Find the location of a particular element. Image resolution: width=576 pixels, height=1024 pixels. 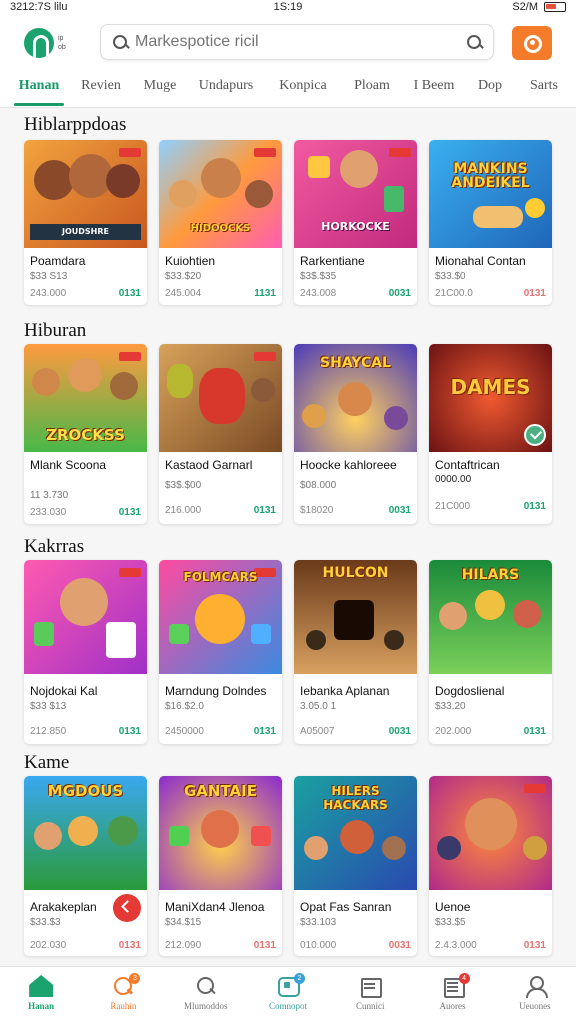

product-image: MGDOUS is located at coordinates (85, 833).